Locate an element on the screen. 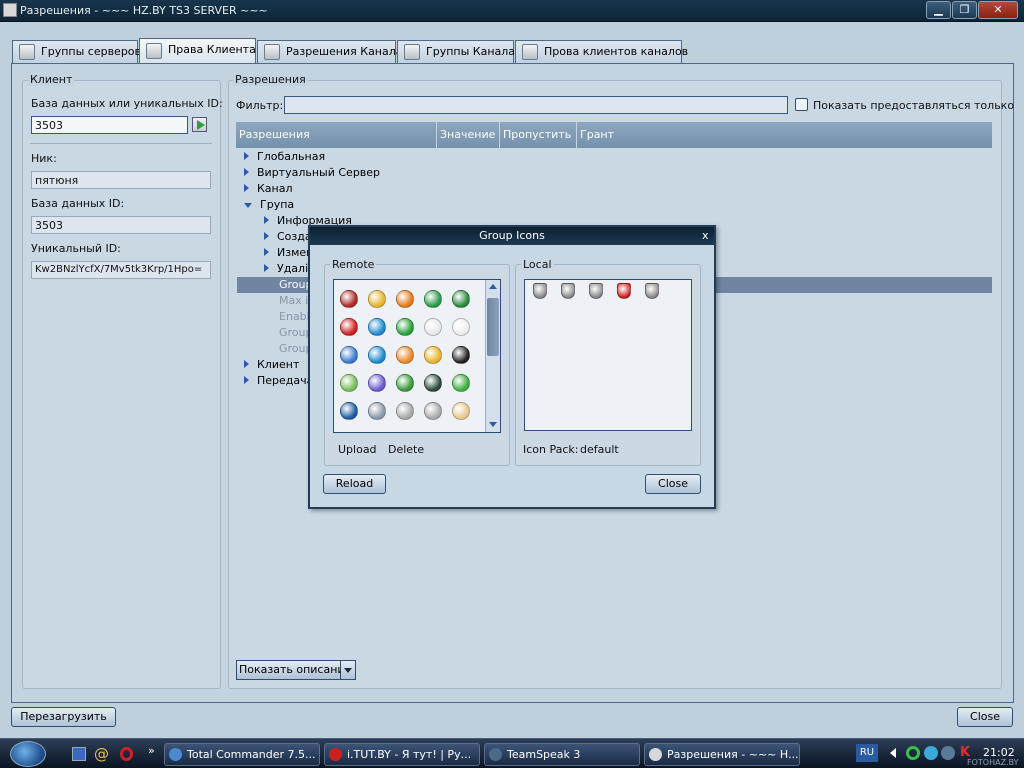 This screenshot has width=1024, height=768. tree-row: Виртуальный Сервер is located at coordinates (614, 173).